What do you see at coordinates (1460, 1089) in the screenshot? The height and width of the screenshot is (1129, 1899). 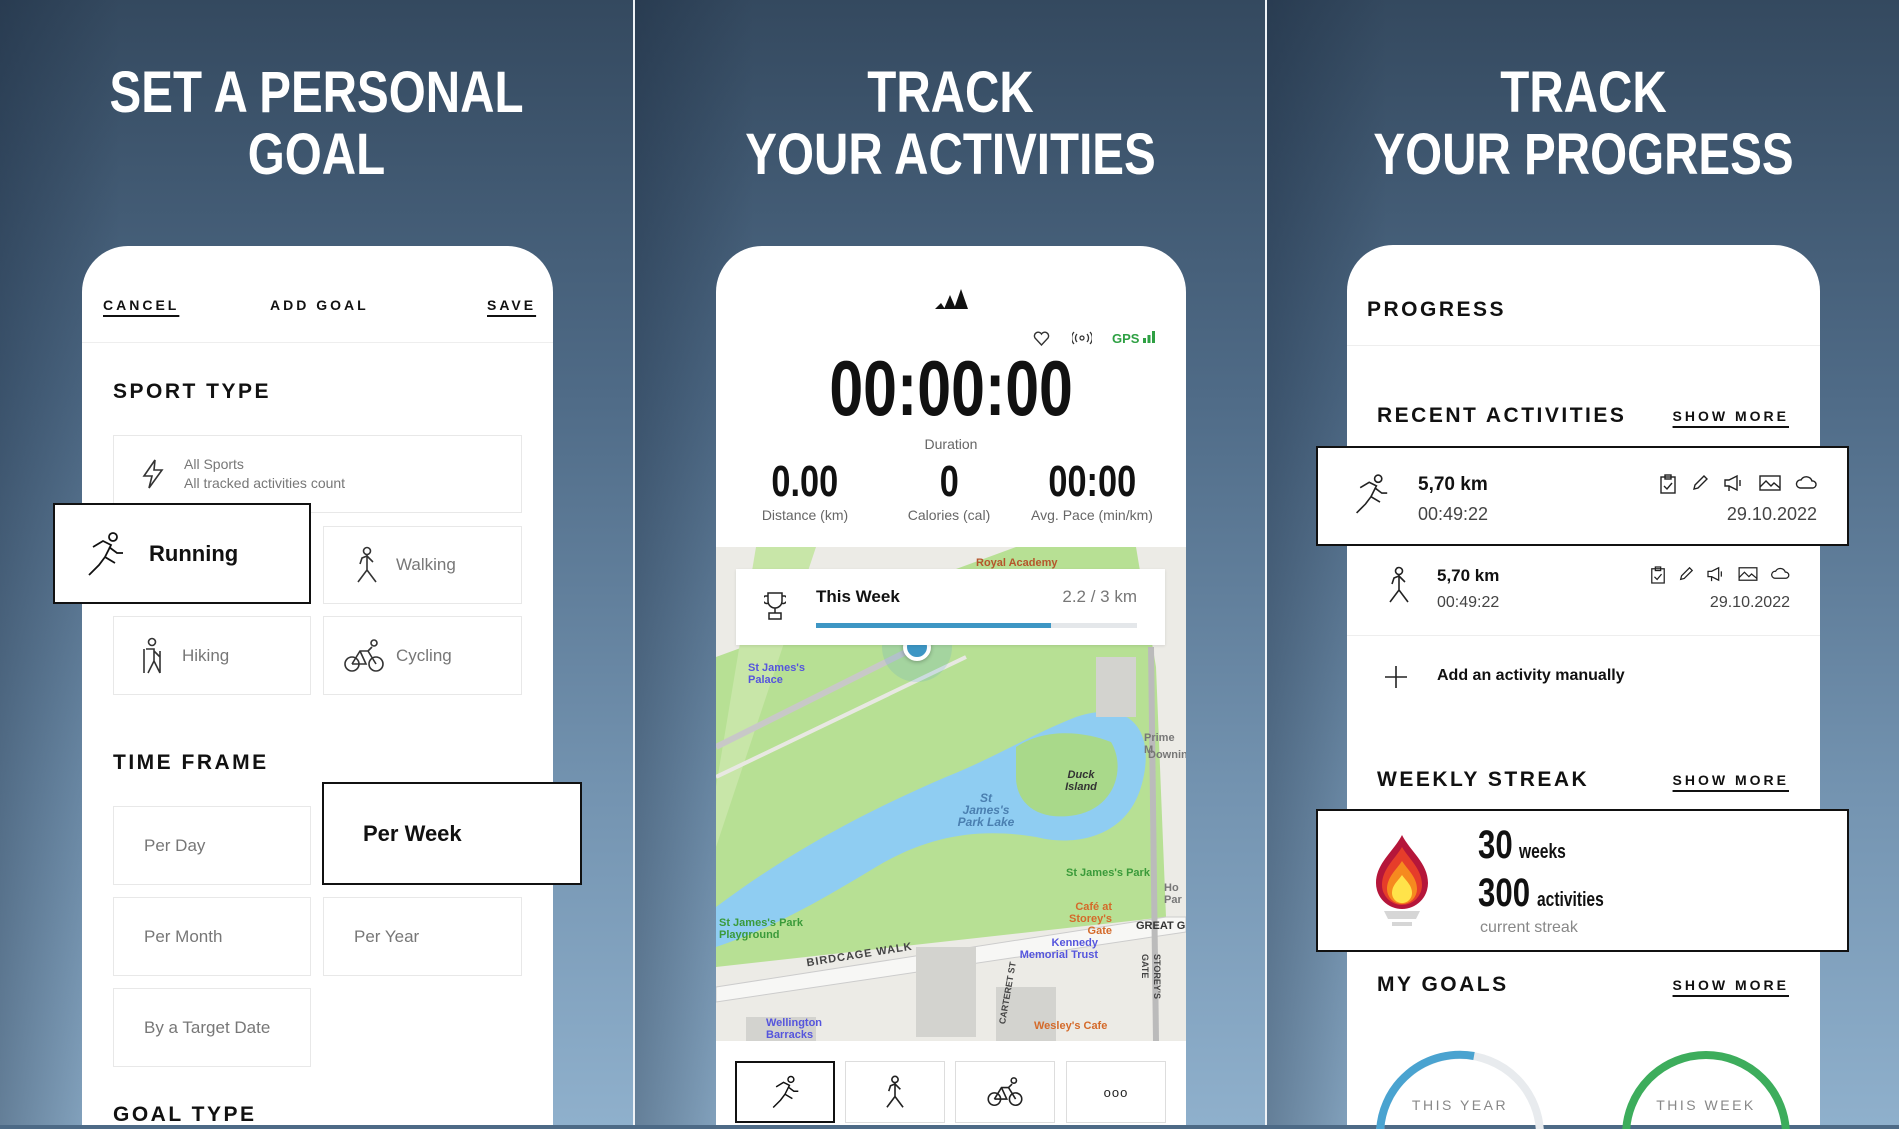 I see `goal-ring-this-year` at bounding box center [1460, 1089].